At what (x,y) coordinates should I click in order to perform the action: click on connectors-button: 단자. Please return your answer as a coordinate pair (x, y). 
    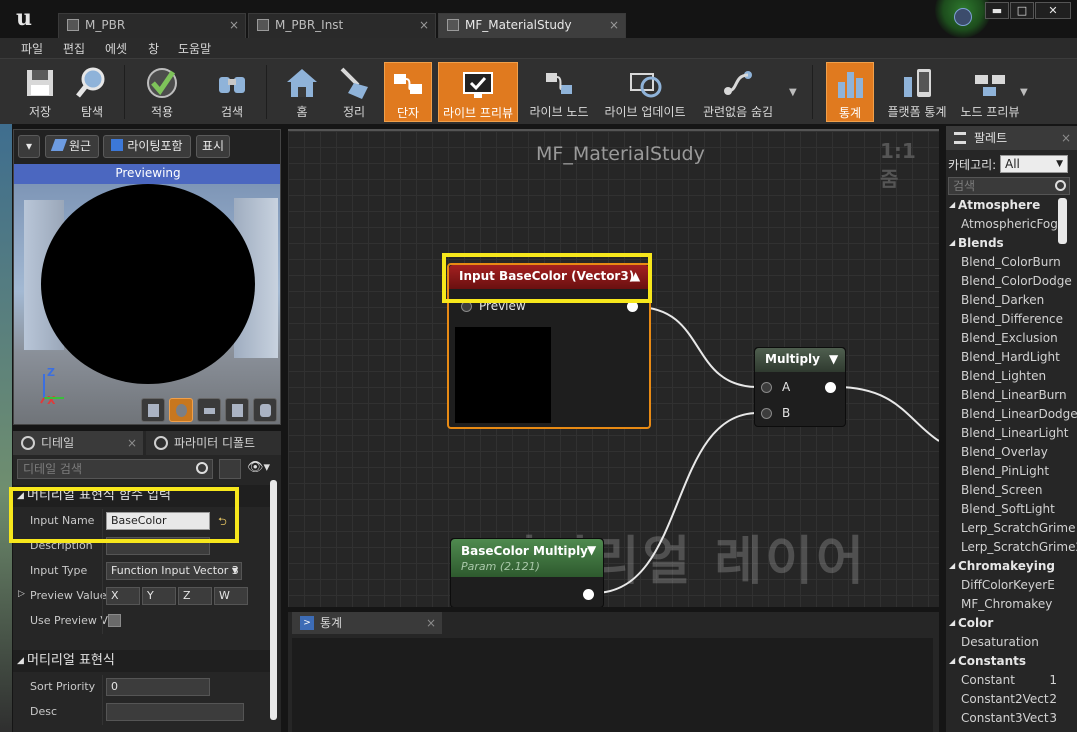
    Looking at the image, I should click on (408, 92).